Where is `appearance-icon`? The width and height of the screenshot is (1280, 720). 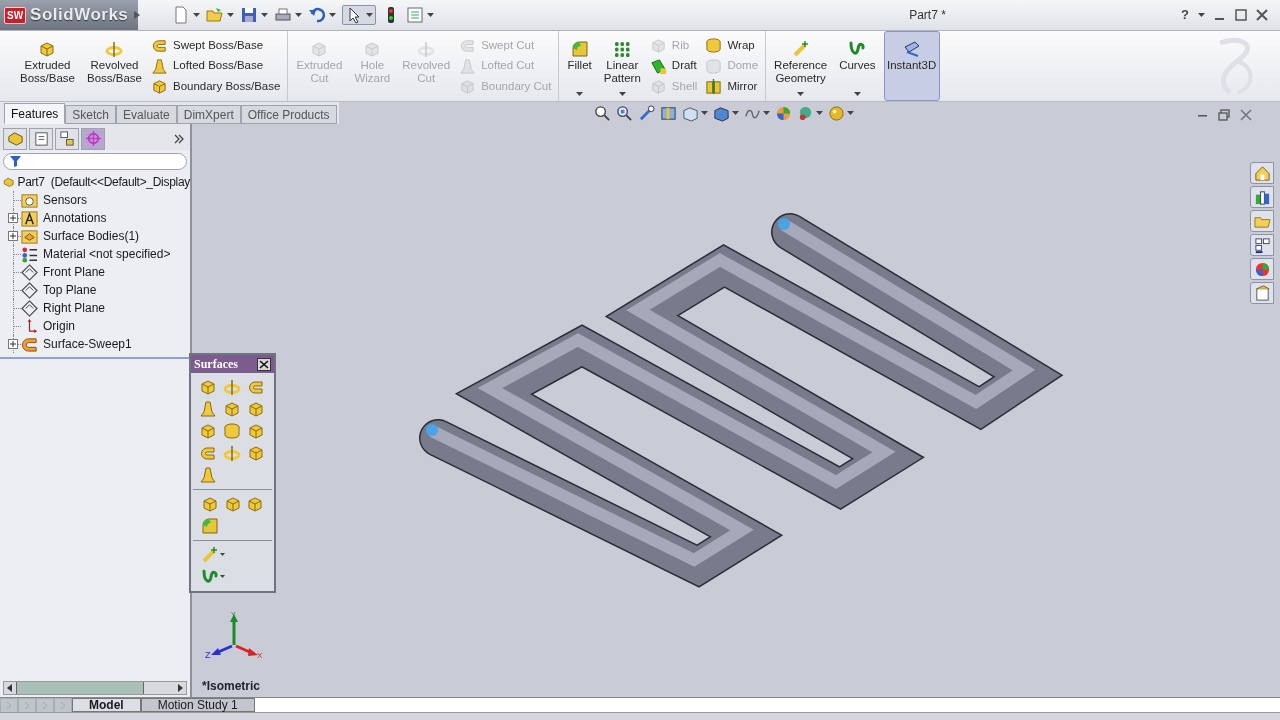 appearance-icon is located at coordinates (783, 113).